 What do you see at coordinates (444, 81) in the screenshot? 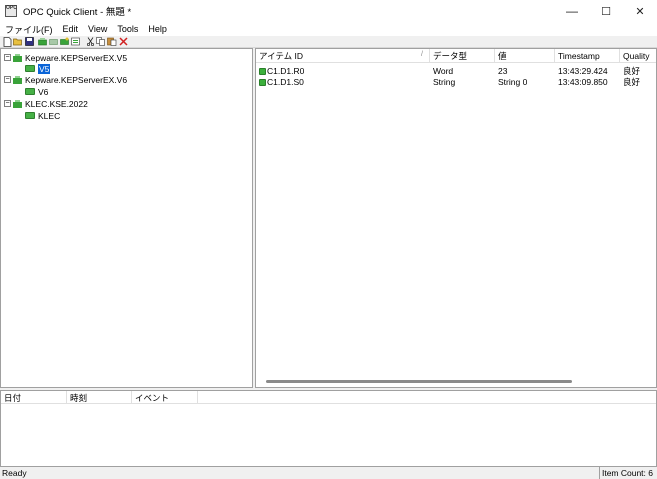
I see `item-type: String` at bounding box center [444, 81].